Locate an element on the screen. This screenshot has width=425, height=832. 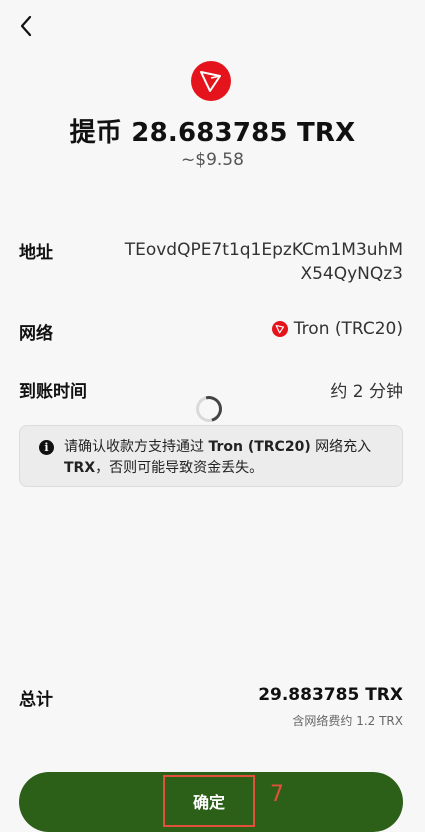
network-fee-note: 含网络费约 1.2 TRX is located at coordinates (347, 721).